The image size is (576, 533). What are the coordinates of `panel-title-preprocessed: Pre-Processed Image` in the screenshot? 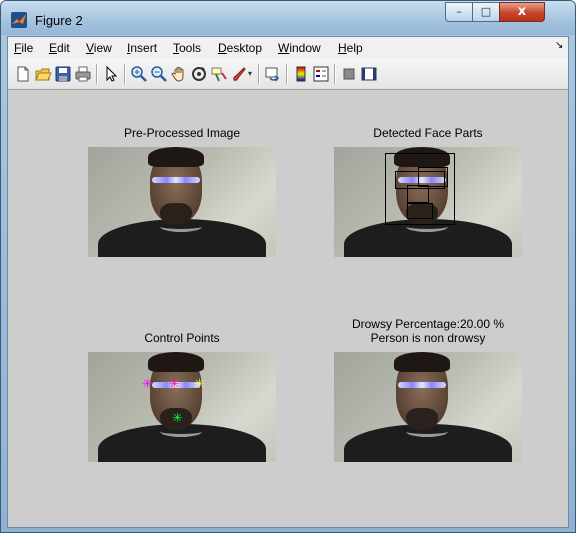 It's located at (182, 133).